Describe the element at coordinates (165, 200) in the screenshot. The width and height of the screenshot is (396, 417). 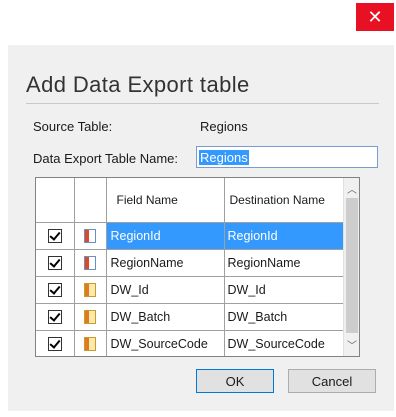
I see `header-field-name: Field Name` at that location.